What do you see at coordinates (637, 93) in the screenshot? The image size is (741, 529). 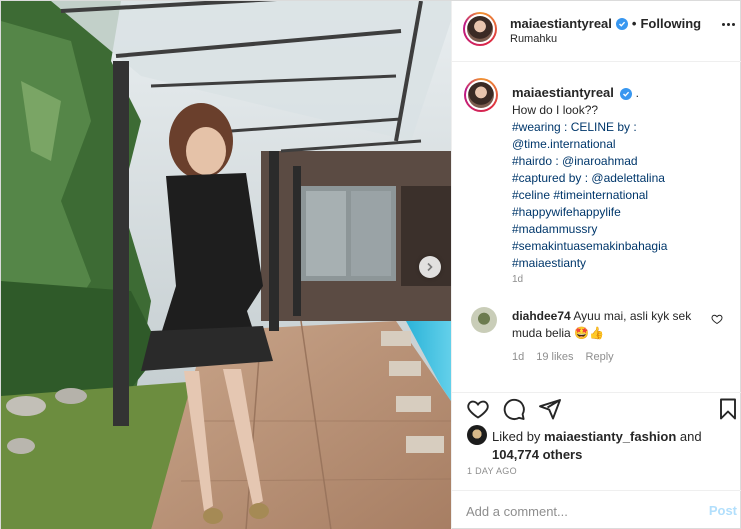 I see `caption-trailing: .` at bounding box center [637, 93].